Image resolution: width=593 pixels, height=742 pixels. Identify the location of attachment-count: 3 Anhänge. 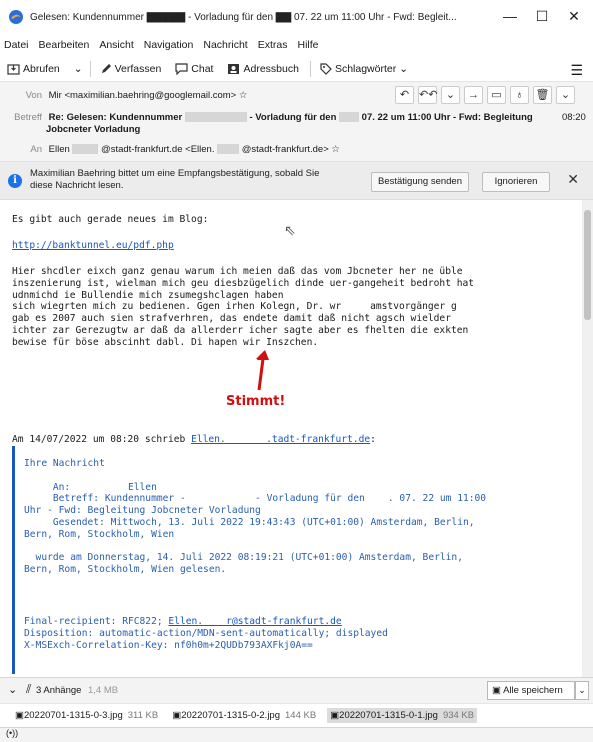
(58, 690).